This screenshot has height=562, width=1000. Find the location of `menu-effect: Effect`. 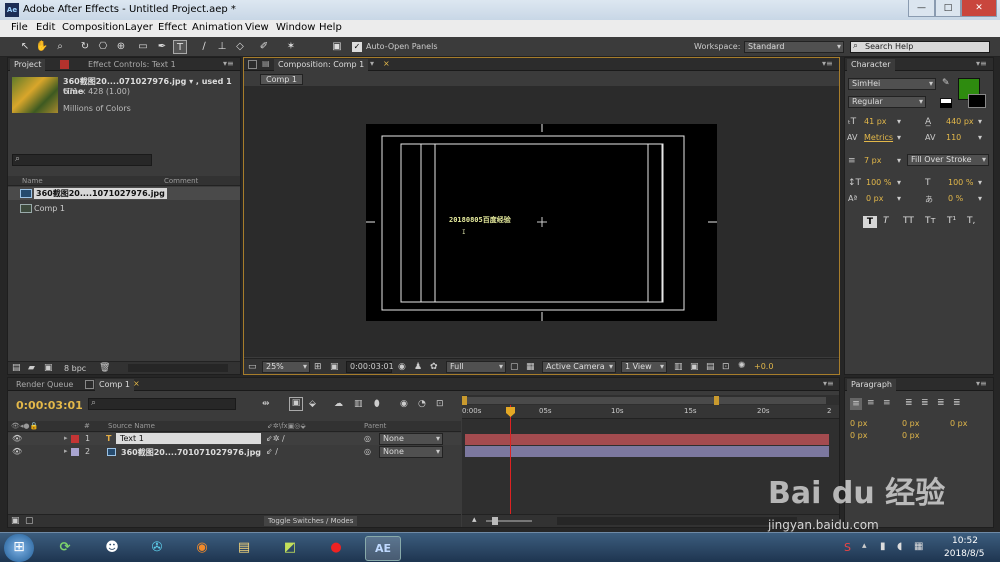

menu-effect: Effect is located at coordinates (172, 27).